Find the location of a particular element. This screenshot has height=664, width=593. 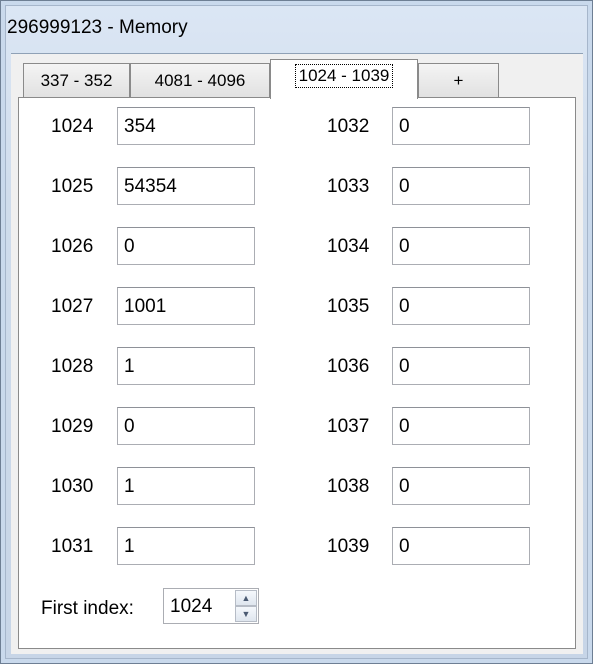

spin-up-arrow-icon: ▲ is located at coordinates (246, 598).